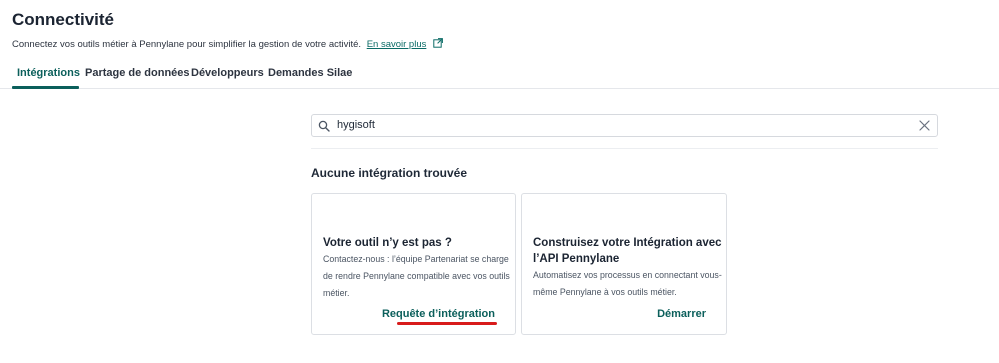 Image resolution: width=999 pixels, height=363 pixels. I want to click on tab-integrations: Intégrations, so click(48, 73).